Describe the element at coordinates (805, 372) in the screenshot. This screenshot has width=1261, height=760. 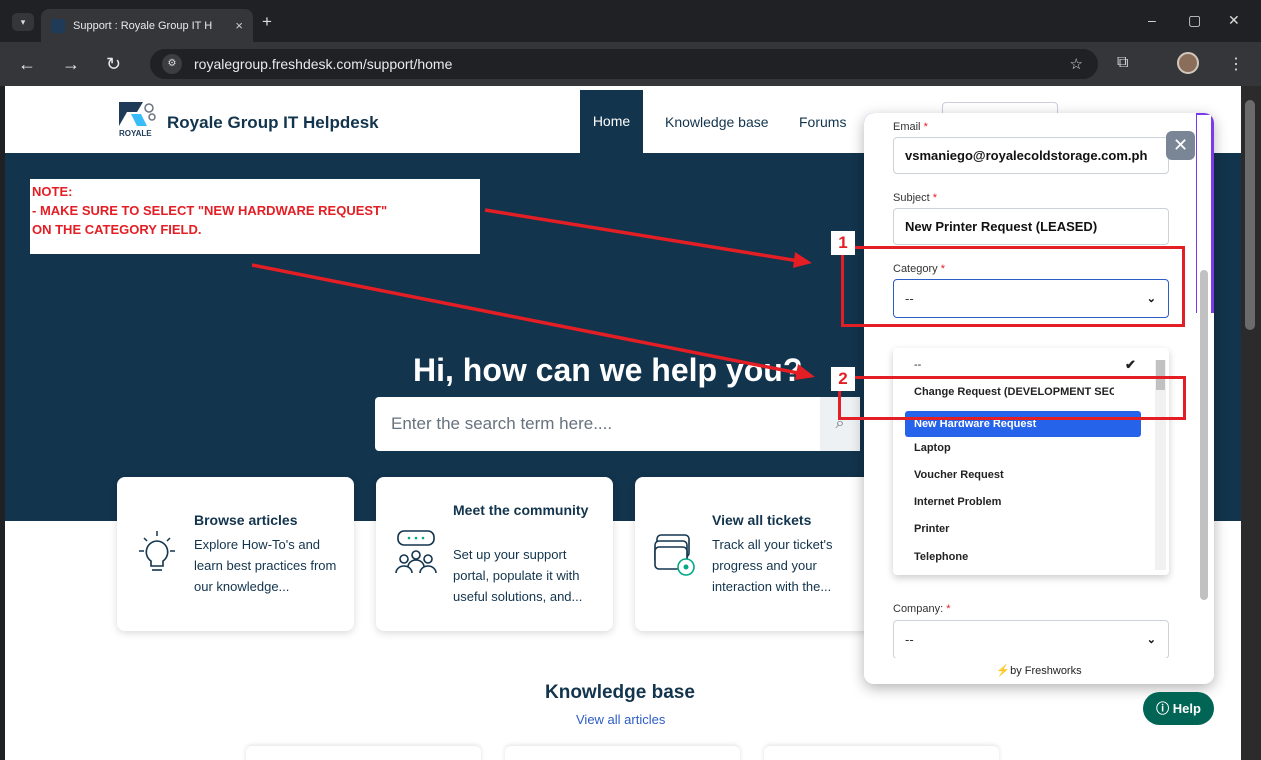
I see `arrow-2-head` at that location.